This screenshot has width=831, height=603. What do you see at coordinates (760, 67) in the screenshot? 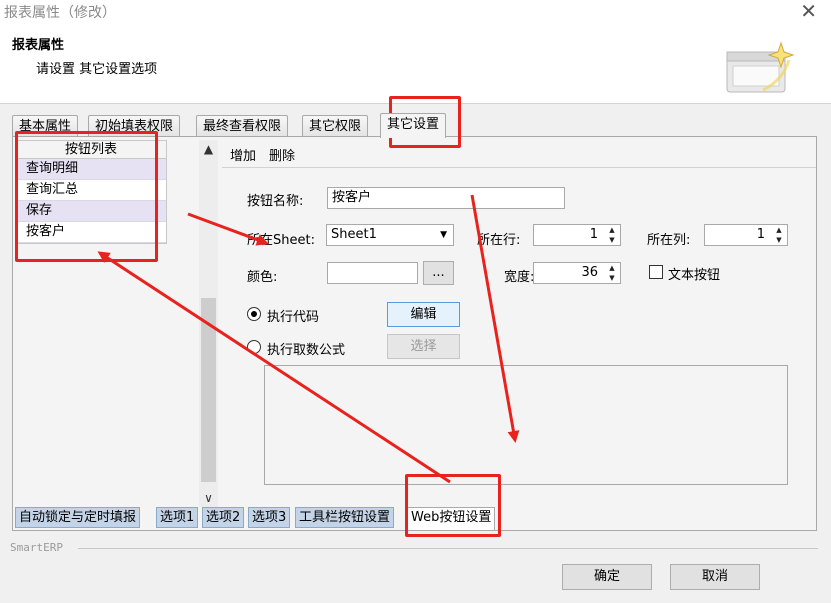
I see `window-sparkle-icon` at bounding box center [760, 67].